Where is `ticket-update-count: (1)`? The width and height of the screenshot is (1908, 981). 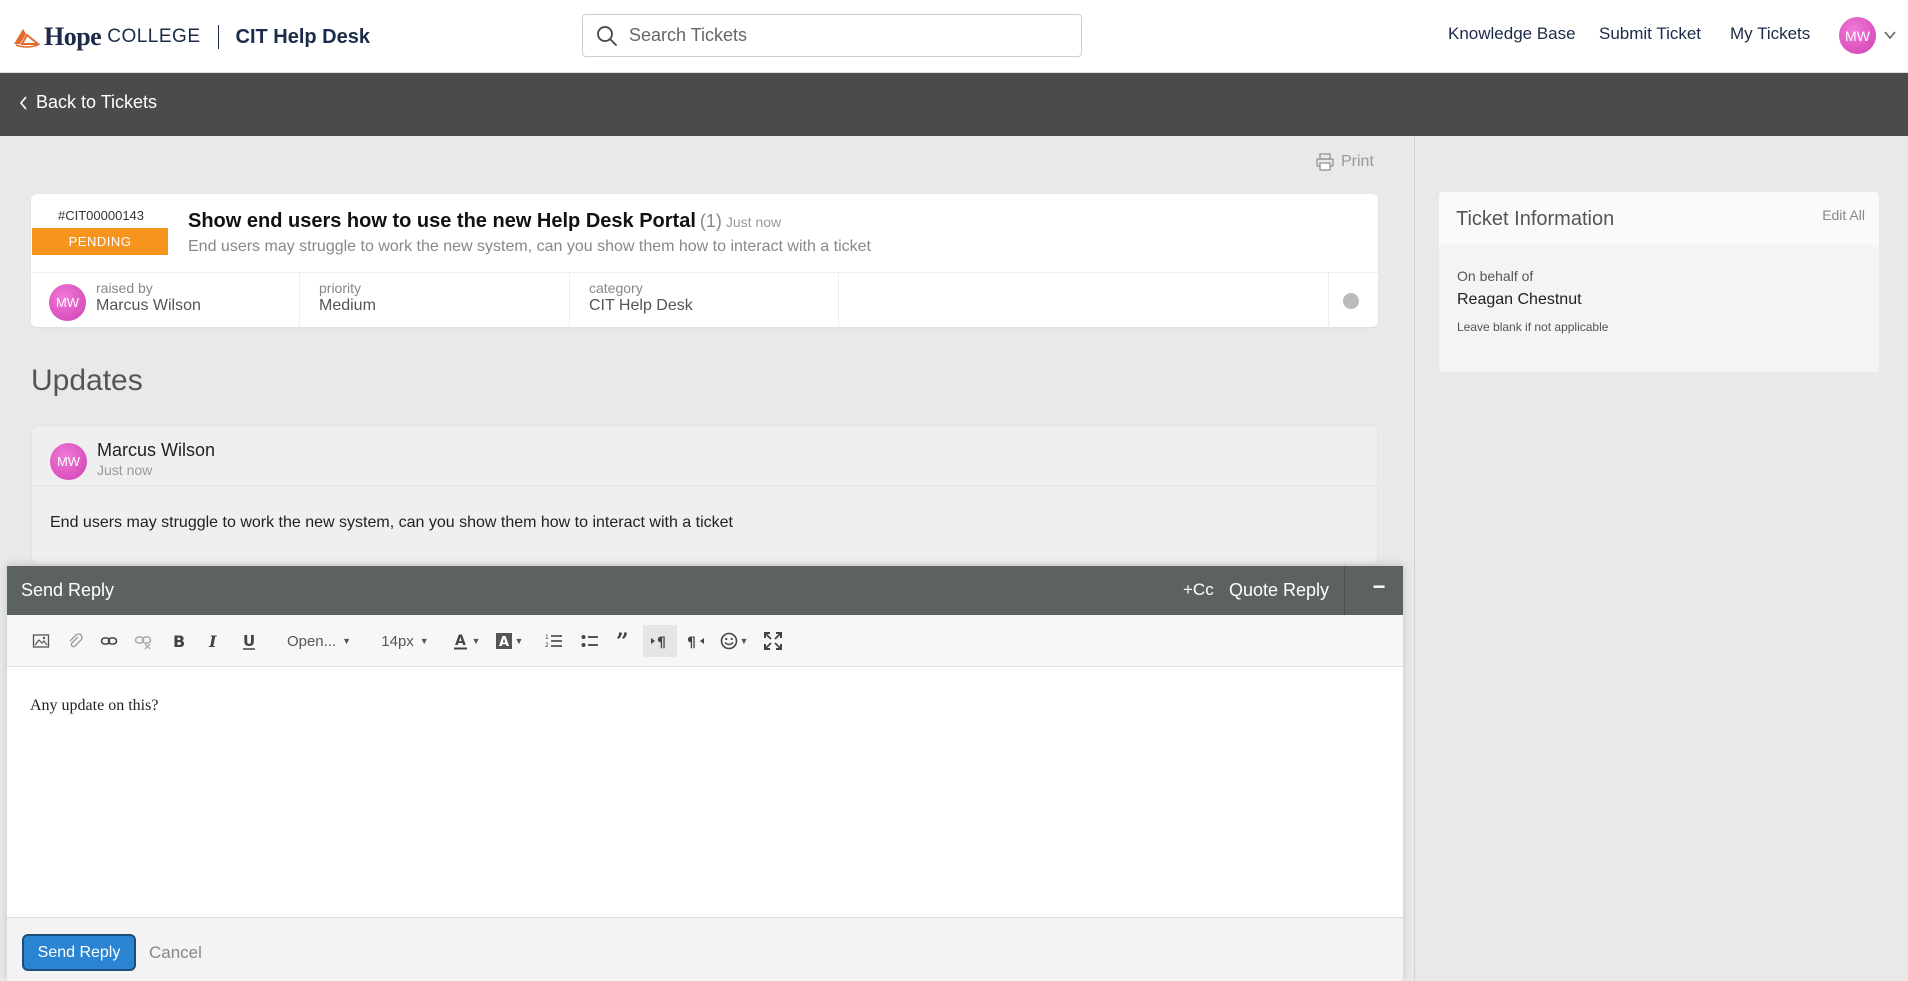
ticket-update-count: (1) is located at coordinates (710, 221).